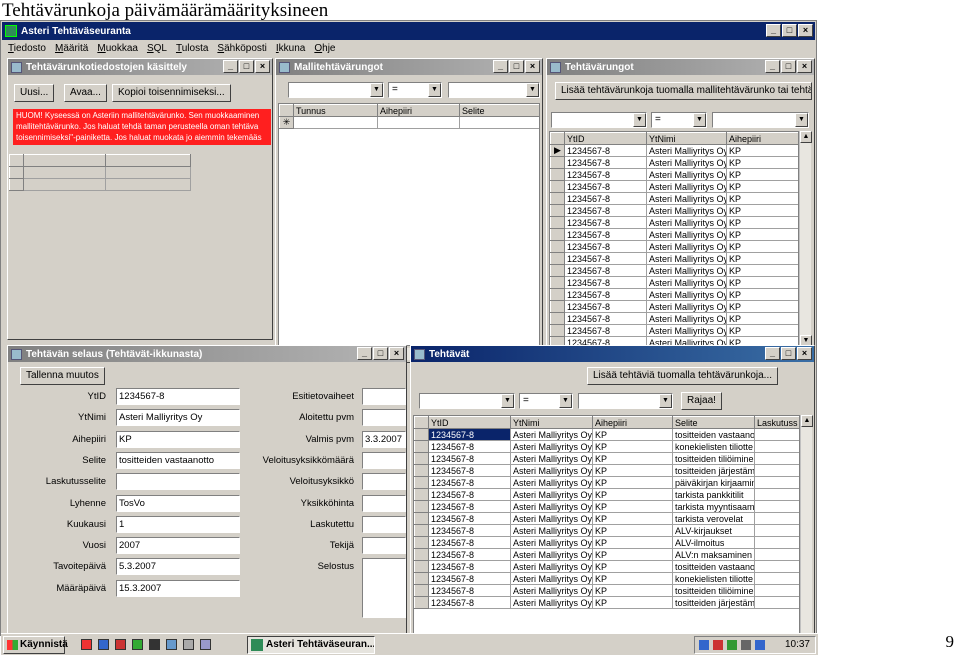 The width and height of the screenshot is (960, 656). I want to click on app-icon, so click(137, 644).